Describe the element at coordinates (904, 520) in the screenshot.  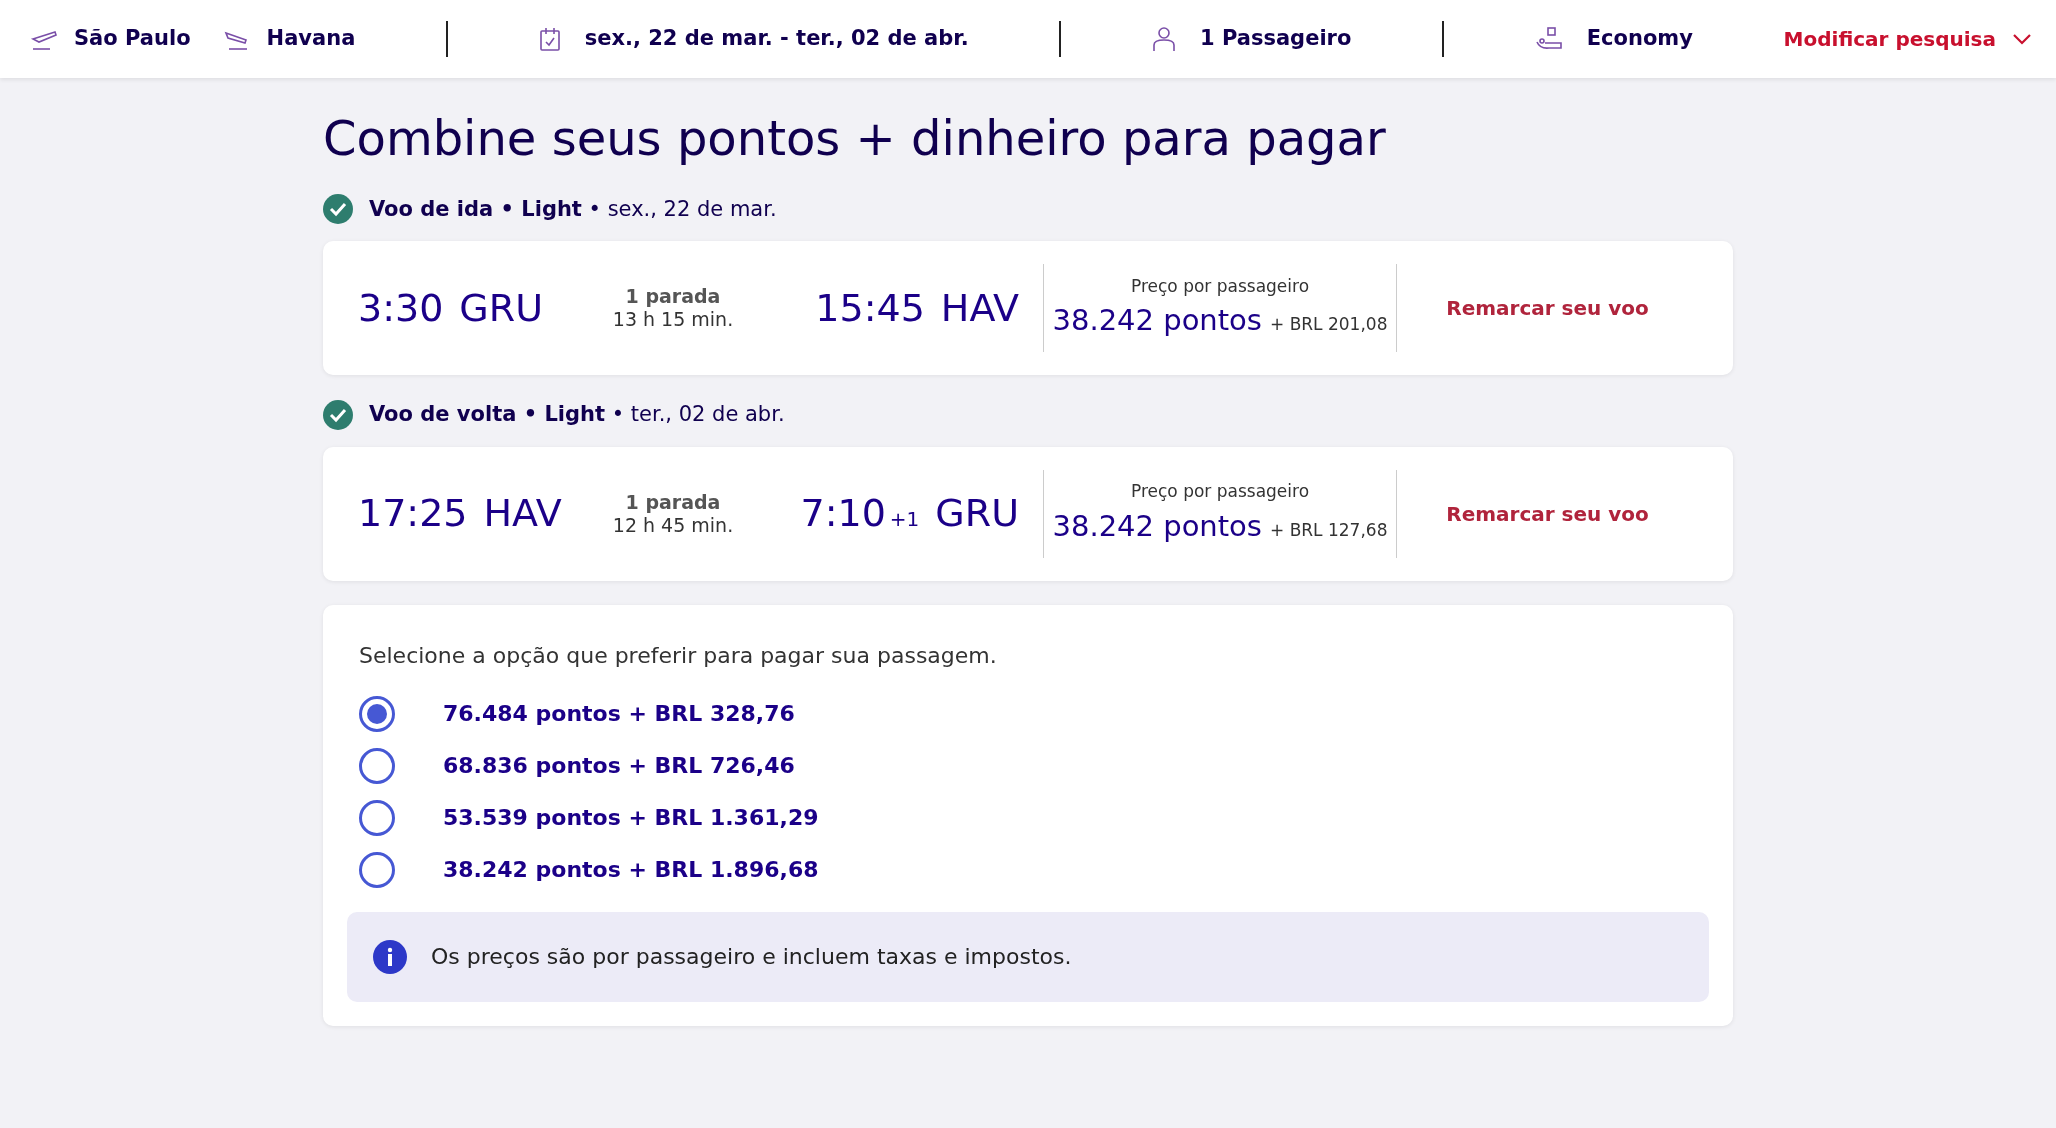
I see `day-offset: +1` at that location.